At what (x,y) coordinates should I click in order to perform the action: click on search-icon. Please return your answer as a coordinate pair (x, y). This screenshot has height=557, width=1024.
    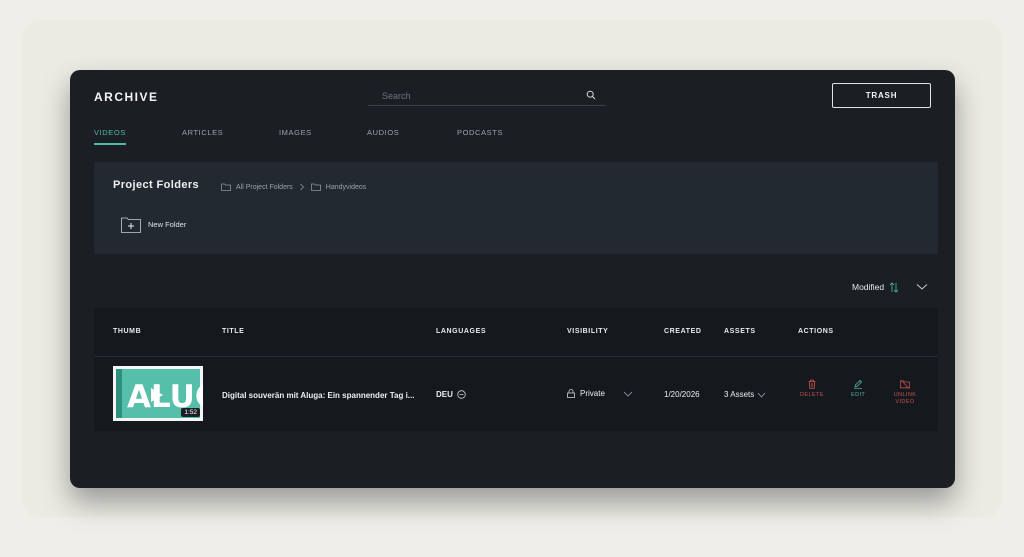
    Looking at the image, I should click on (591, 95).